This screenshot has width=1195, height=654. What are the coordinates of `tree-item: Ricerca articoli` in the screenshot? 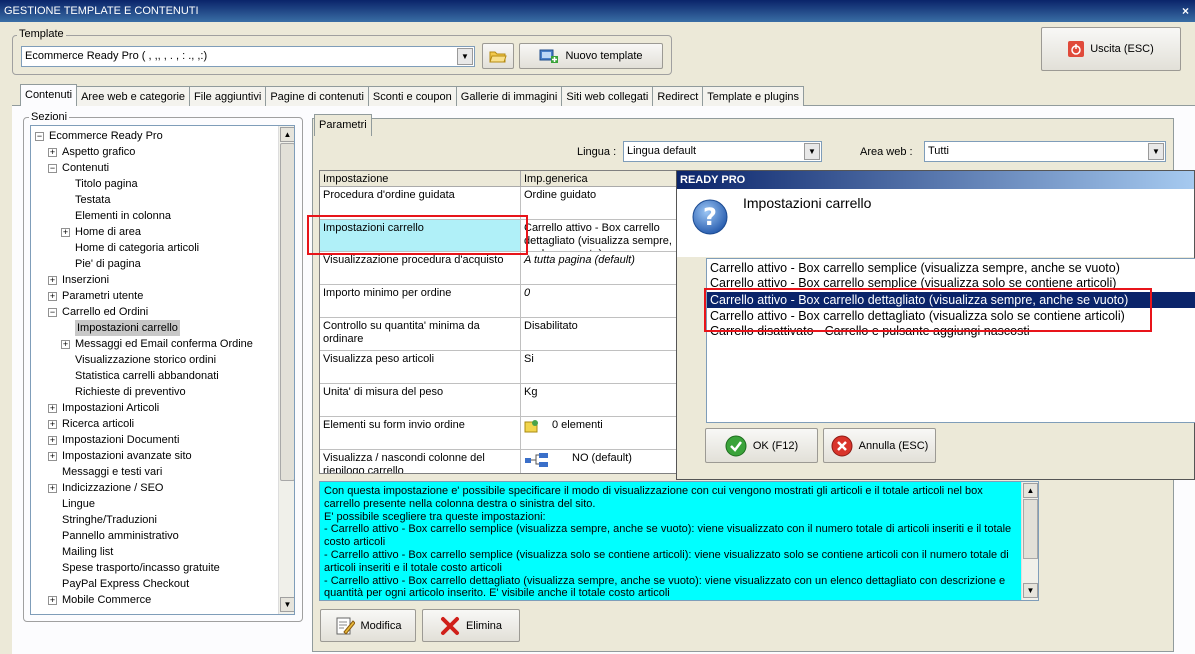 It's located at (98, 424).